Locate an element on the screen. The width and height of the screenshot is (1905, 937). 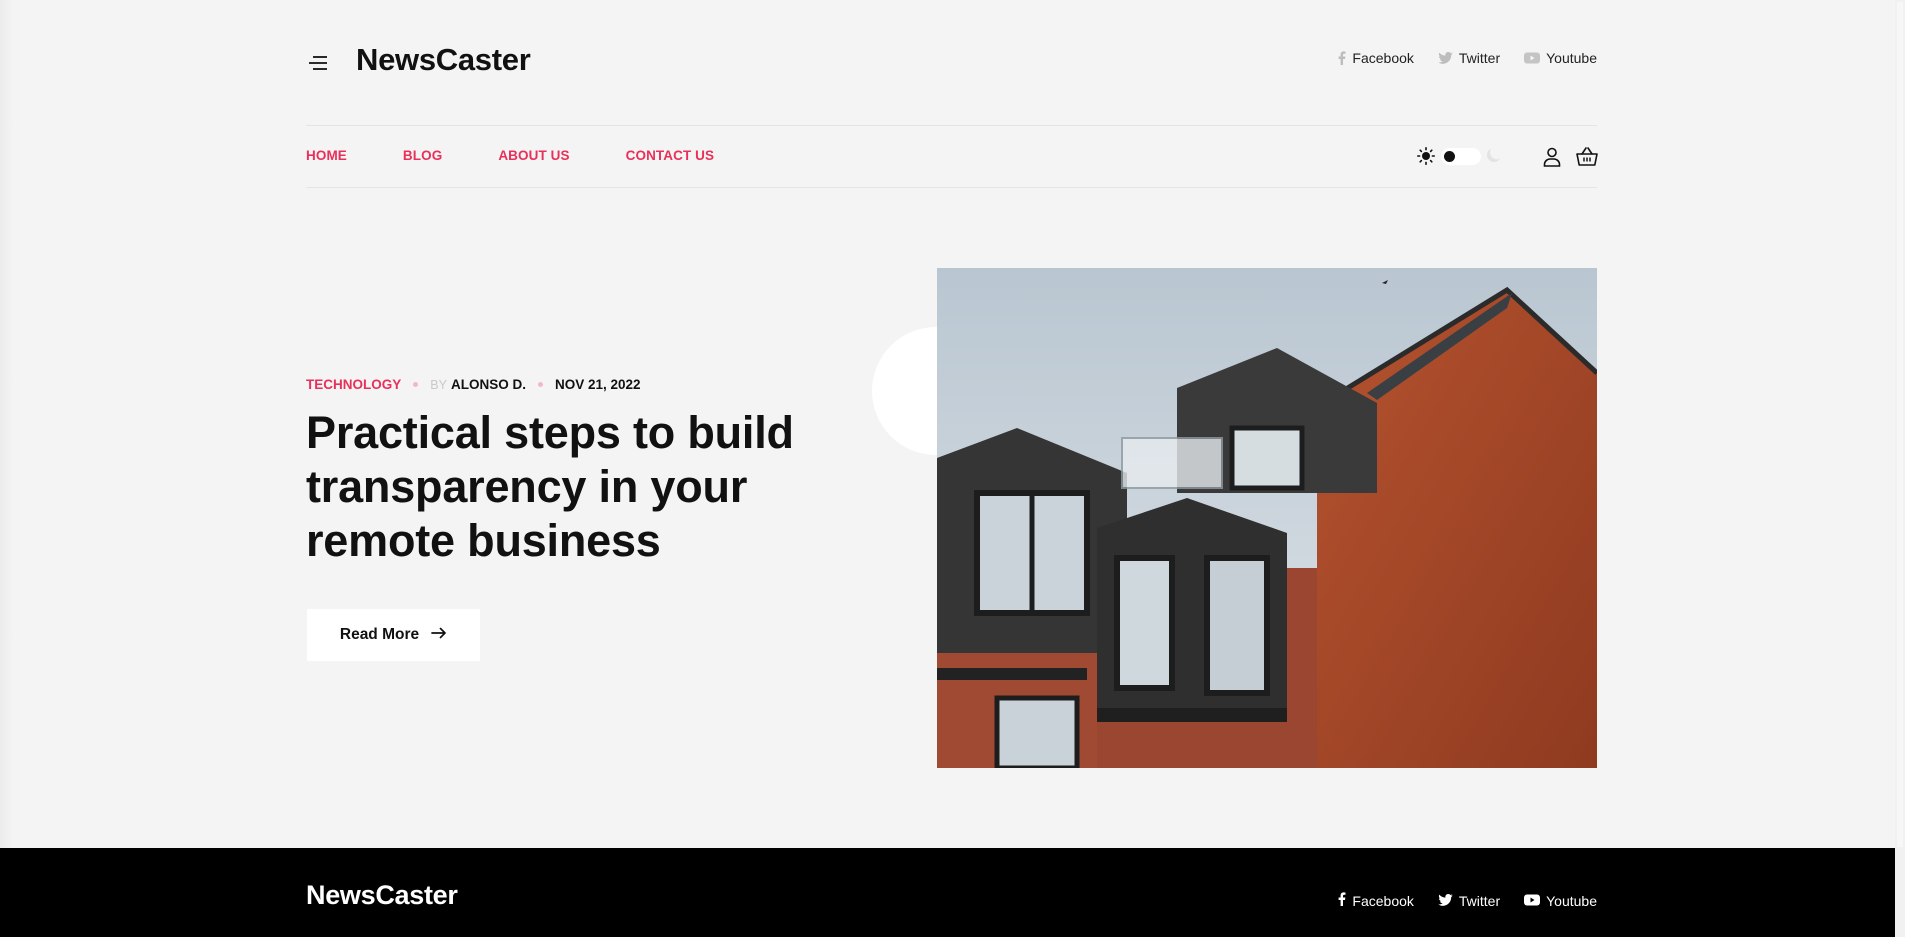
read-more-label: Read More is located at coordinates (379, 634).